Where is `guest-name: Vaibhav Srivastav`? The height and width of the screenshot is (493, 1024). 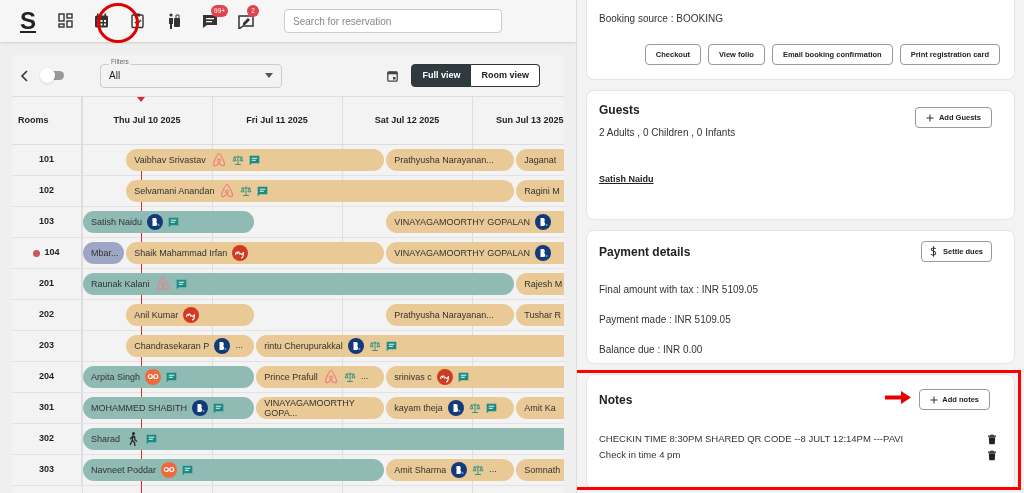
guest-name: Vaibhav Srivastav is located at coordinates (170, 160).